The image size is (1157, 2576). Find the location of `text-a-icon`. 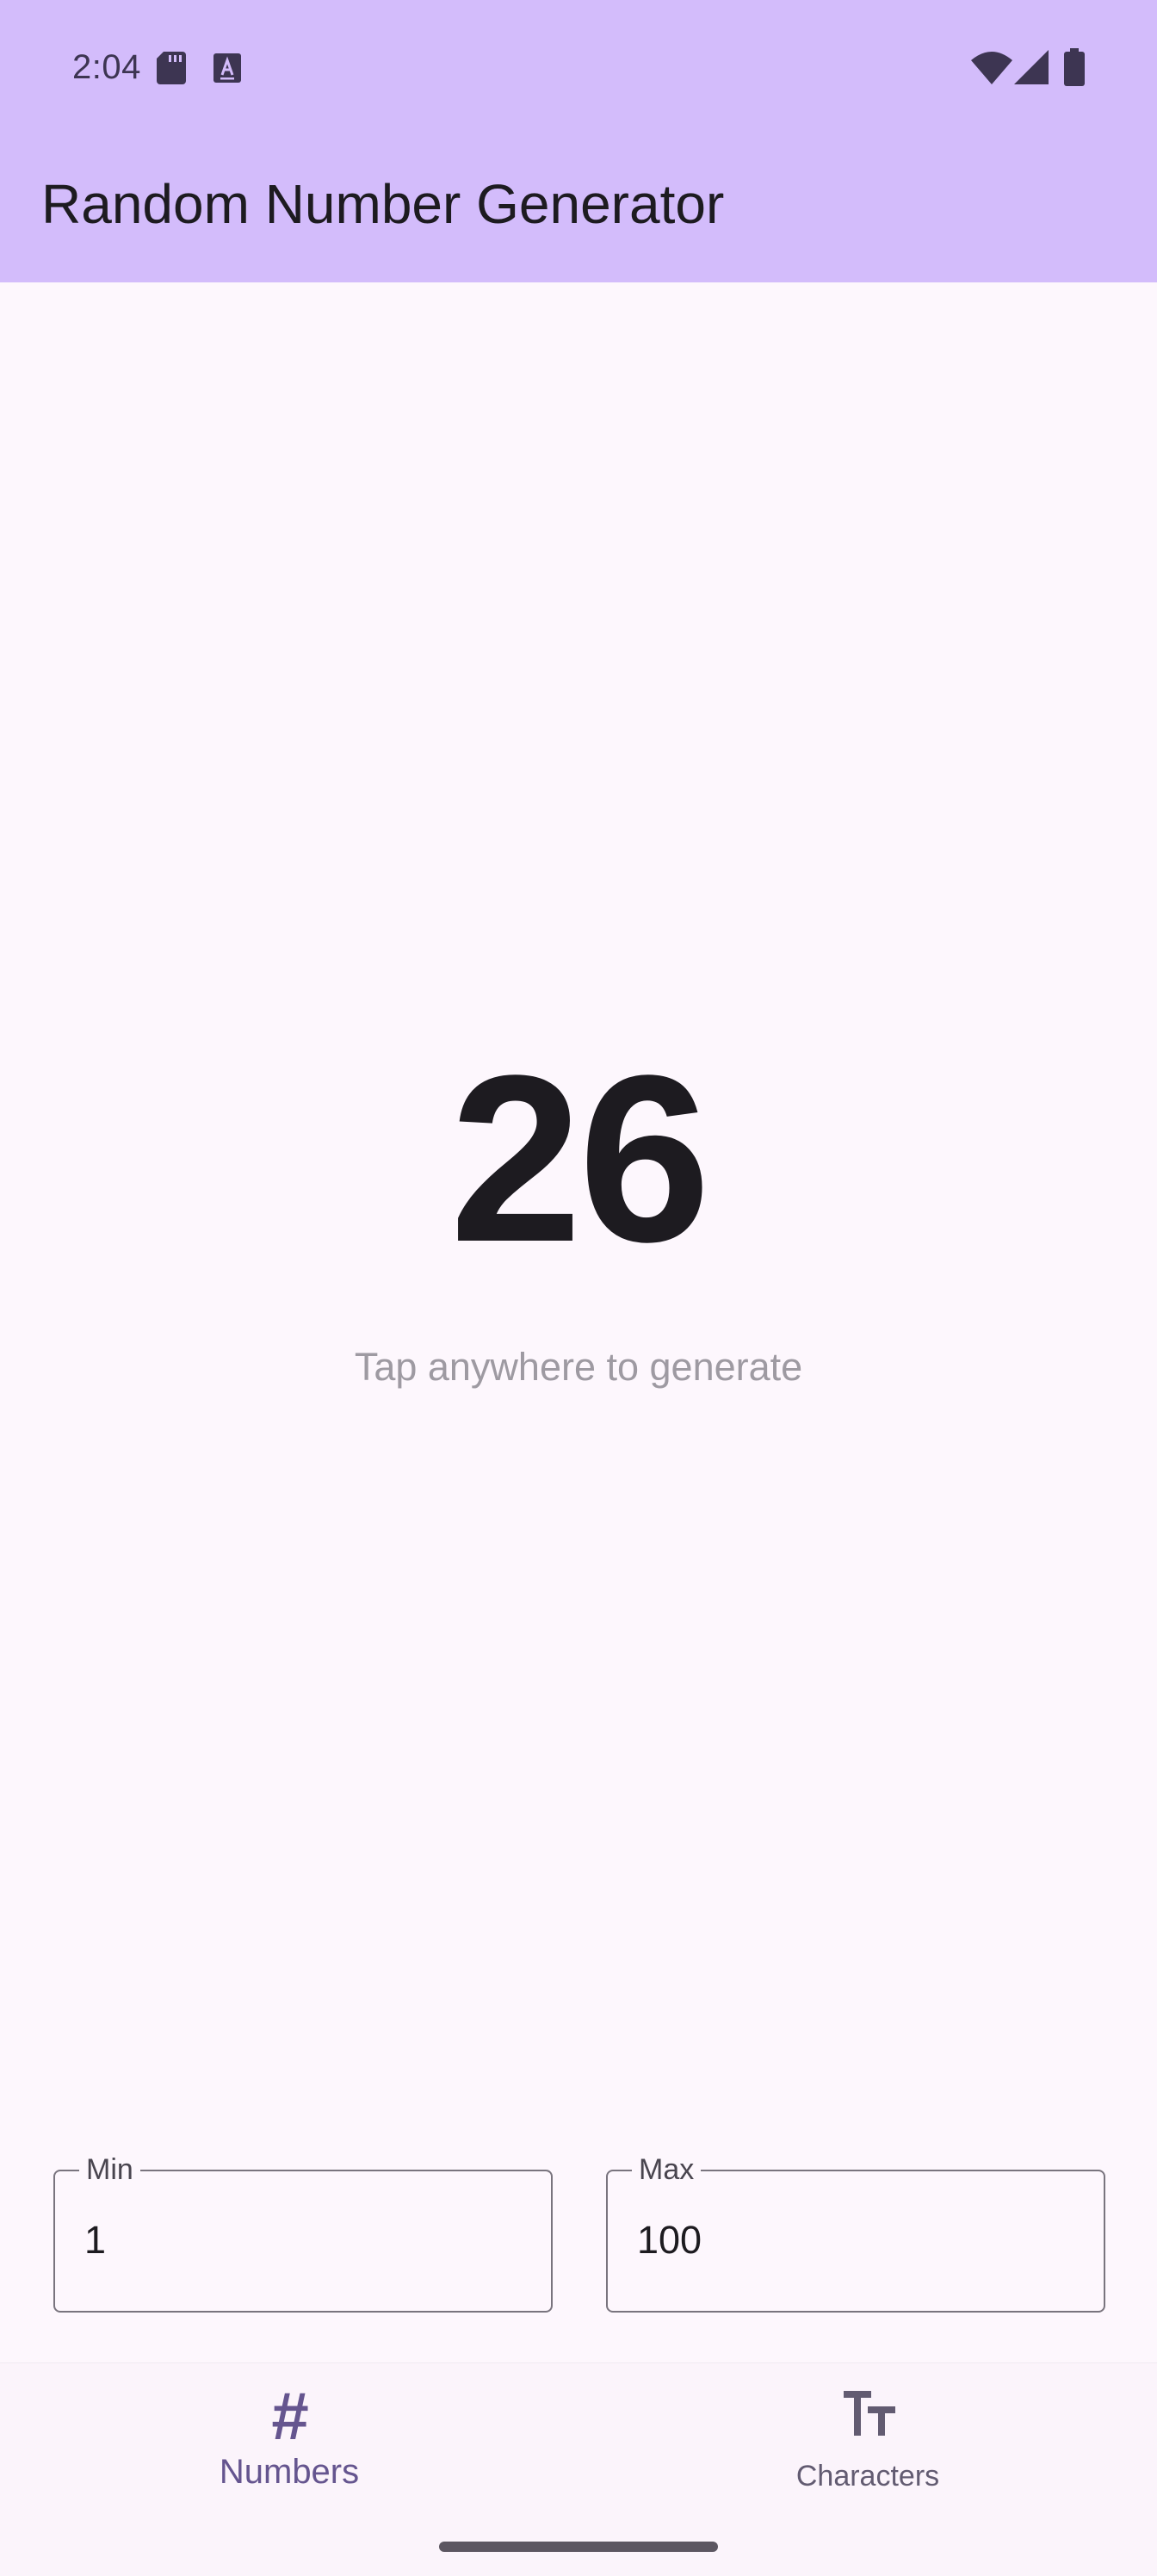

text-a-icon is located at coordinates (227, 68).